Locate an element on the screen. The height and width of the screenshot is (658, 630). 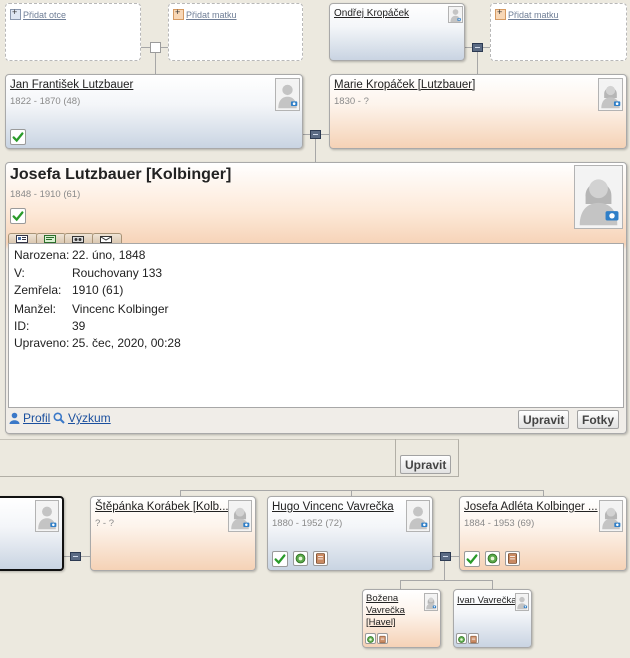
detail-label: Narozena: is located at coordinates (42, 255).